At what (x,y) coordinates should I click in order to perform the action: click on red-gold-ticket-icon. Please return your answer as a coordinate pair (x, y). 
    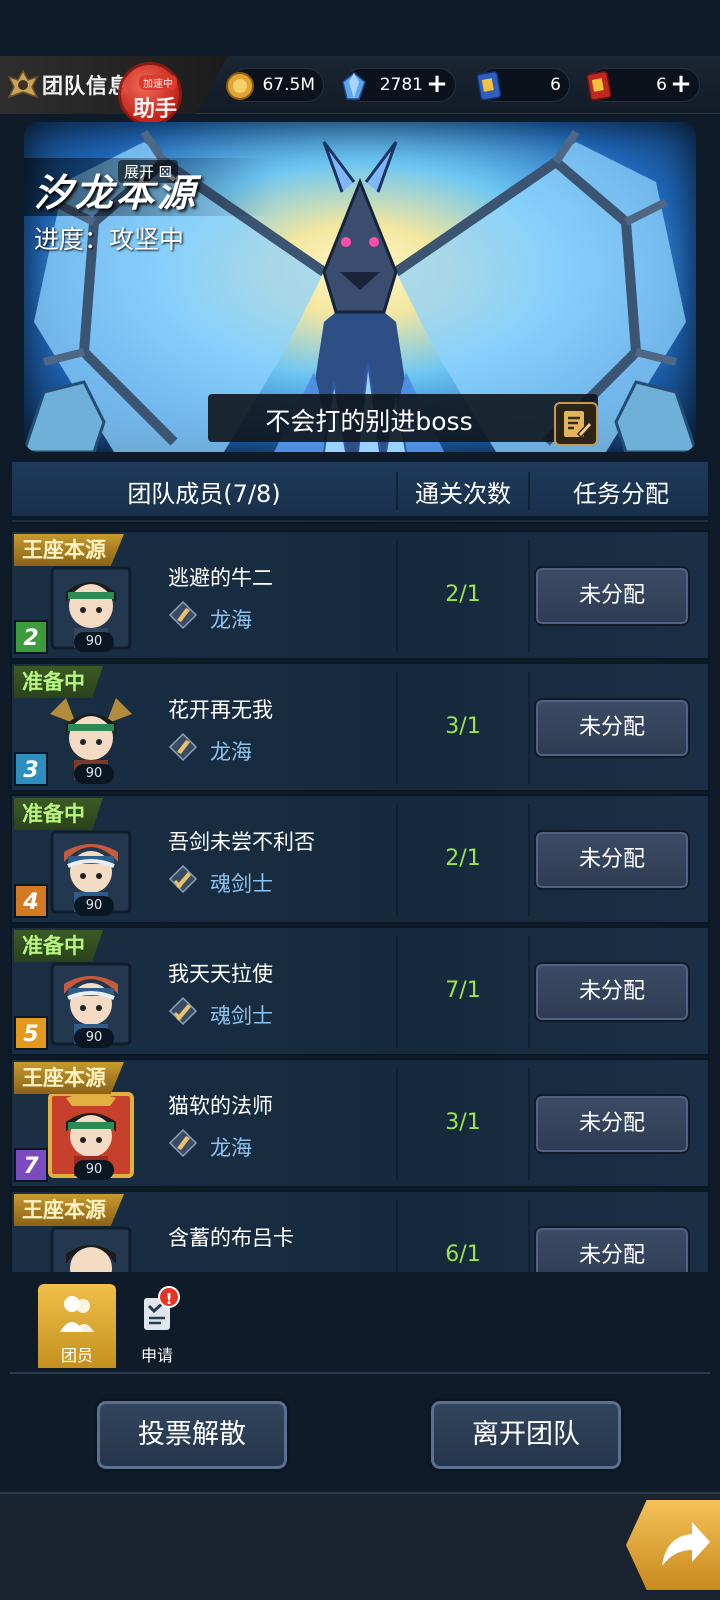
    Looking at the image, I should click on (599, 86).